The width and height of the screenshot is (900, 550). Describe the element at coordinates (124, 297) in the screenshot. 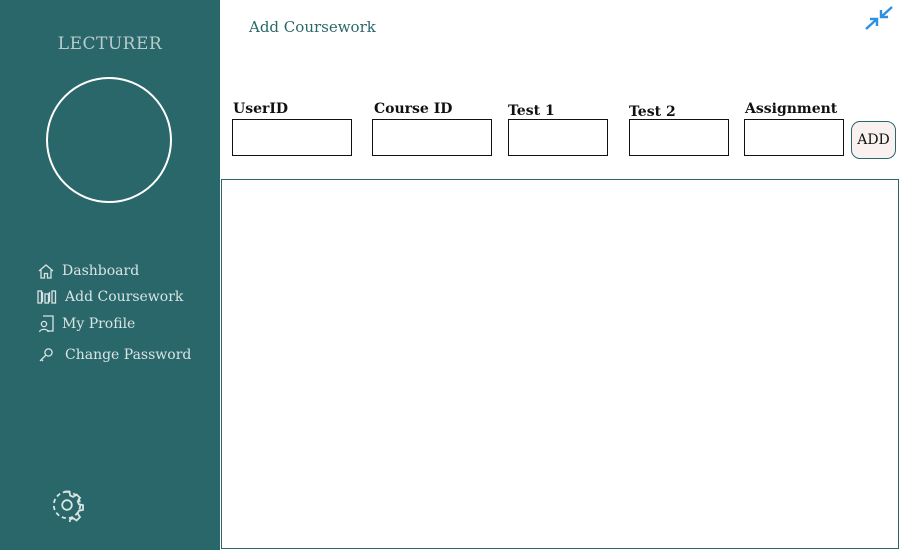

I see `sidebar-item-label: Add Coursework` at that location.